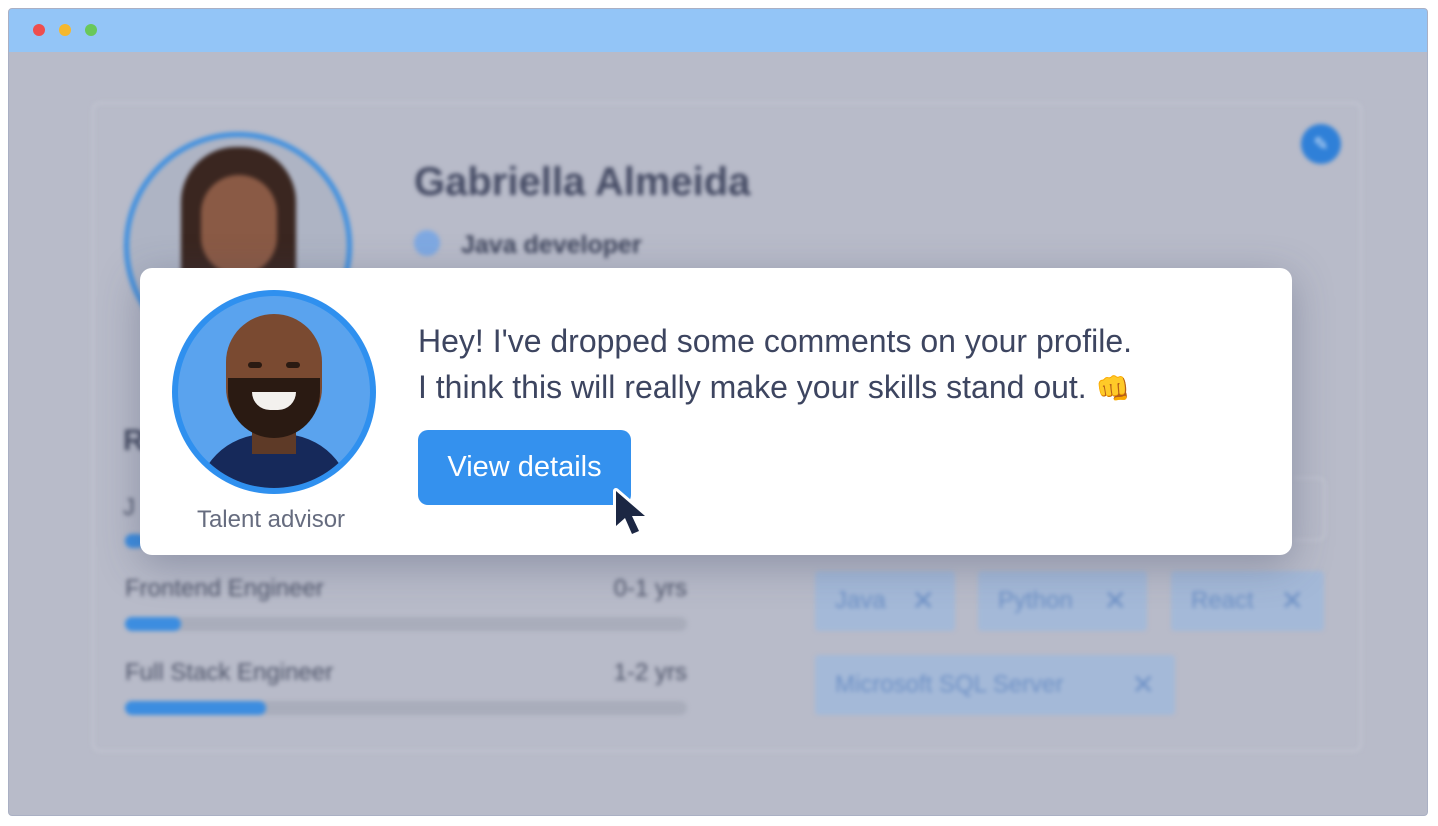 This screenshot has width=1438, height=826. I want to click on role-icon, so click(427, 243).